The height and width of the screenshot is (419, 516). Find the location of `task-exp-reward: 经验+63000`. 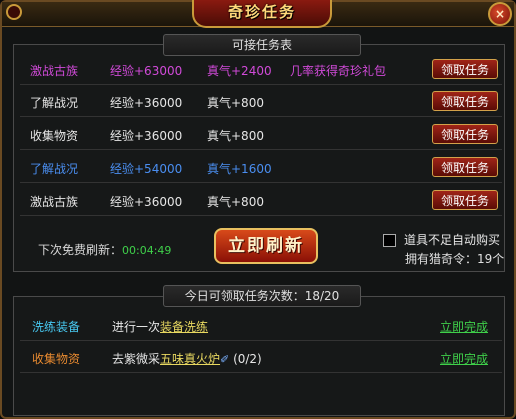

task-exp-reward: 经验+63000 is located at coordinates (146, 71).